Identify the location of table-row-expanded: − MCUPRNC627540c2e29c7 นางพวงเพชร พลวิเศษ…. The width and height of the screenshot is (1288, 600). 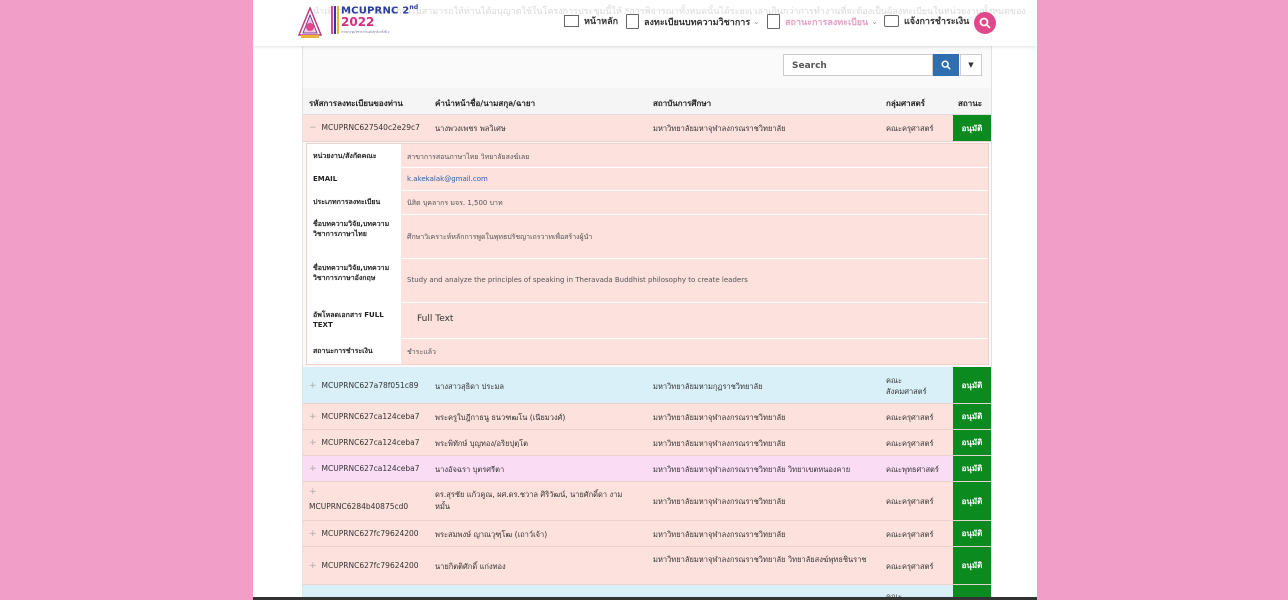
(647, 128).